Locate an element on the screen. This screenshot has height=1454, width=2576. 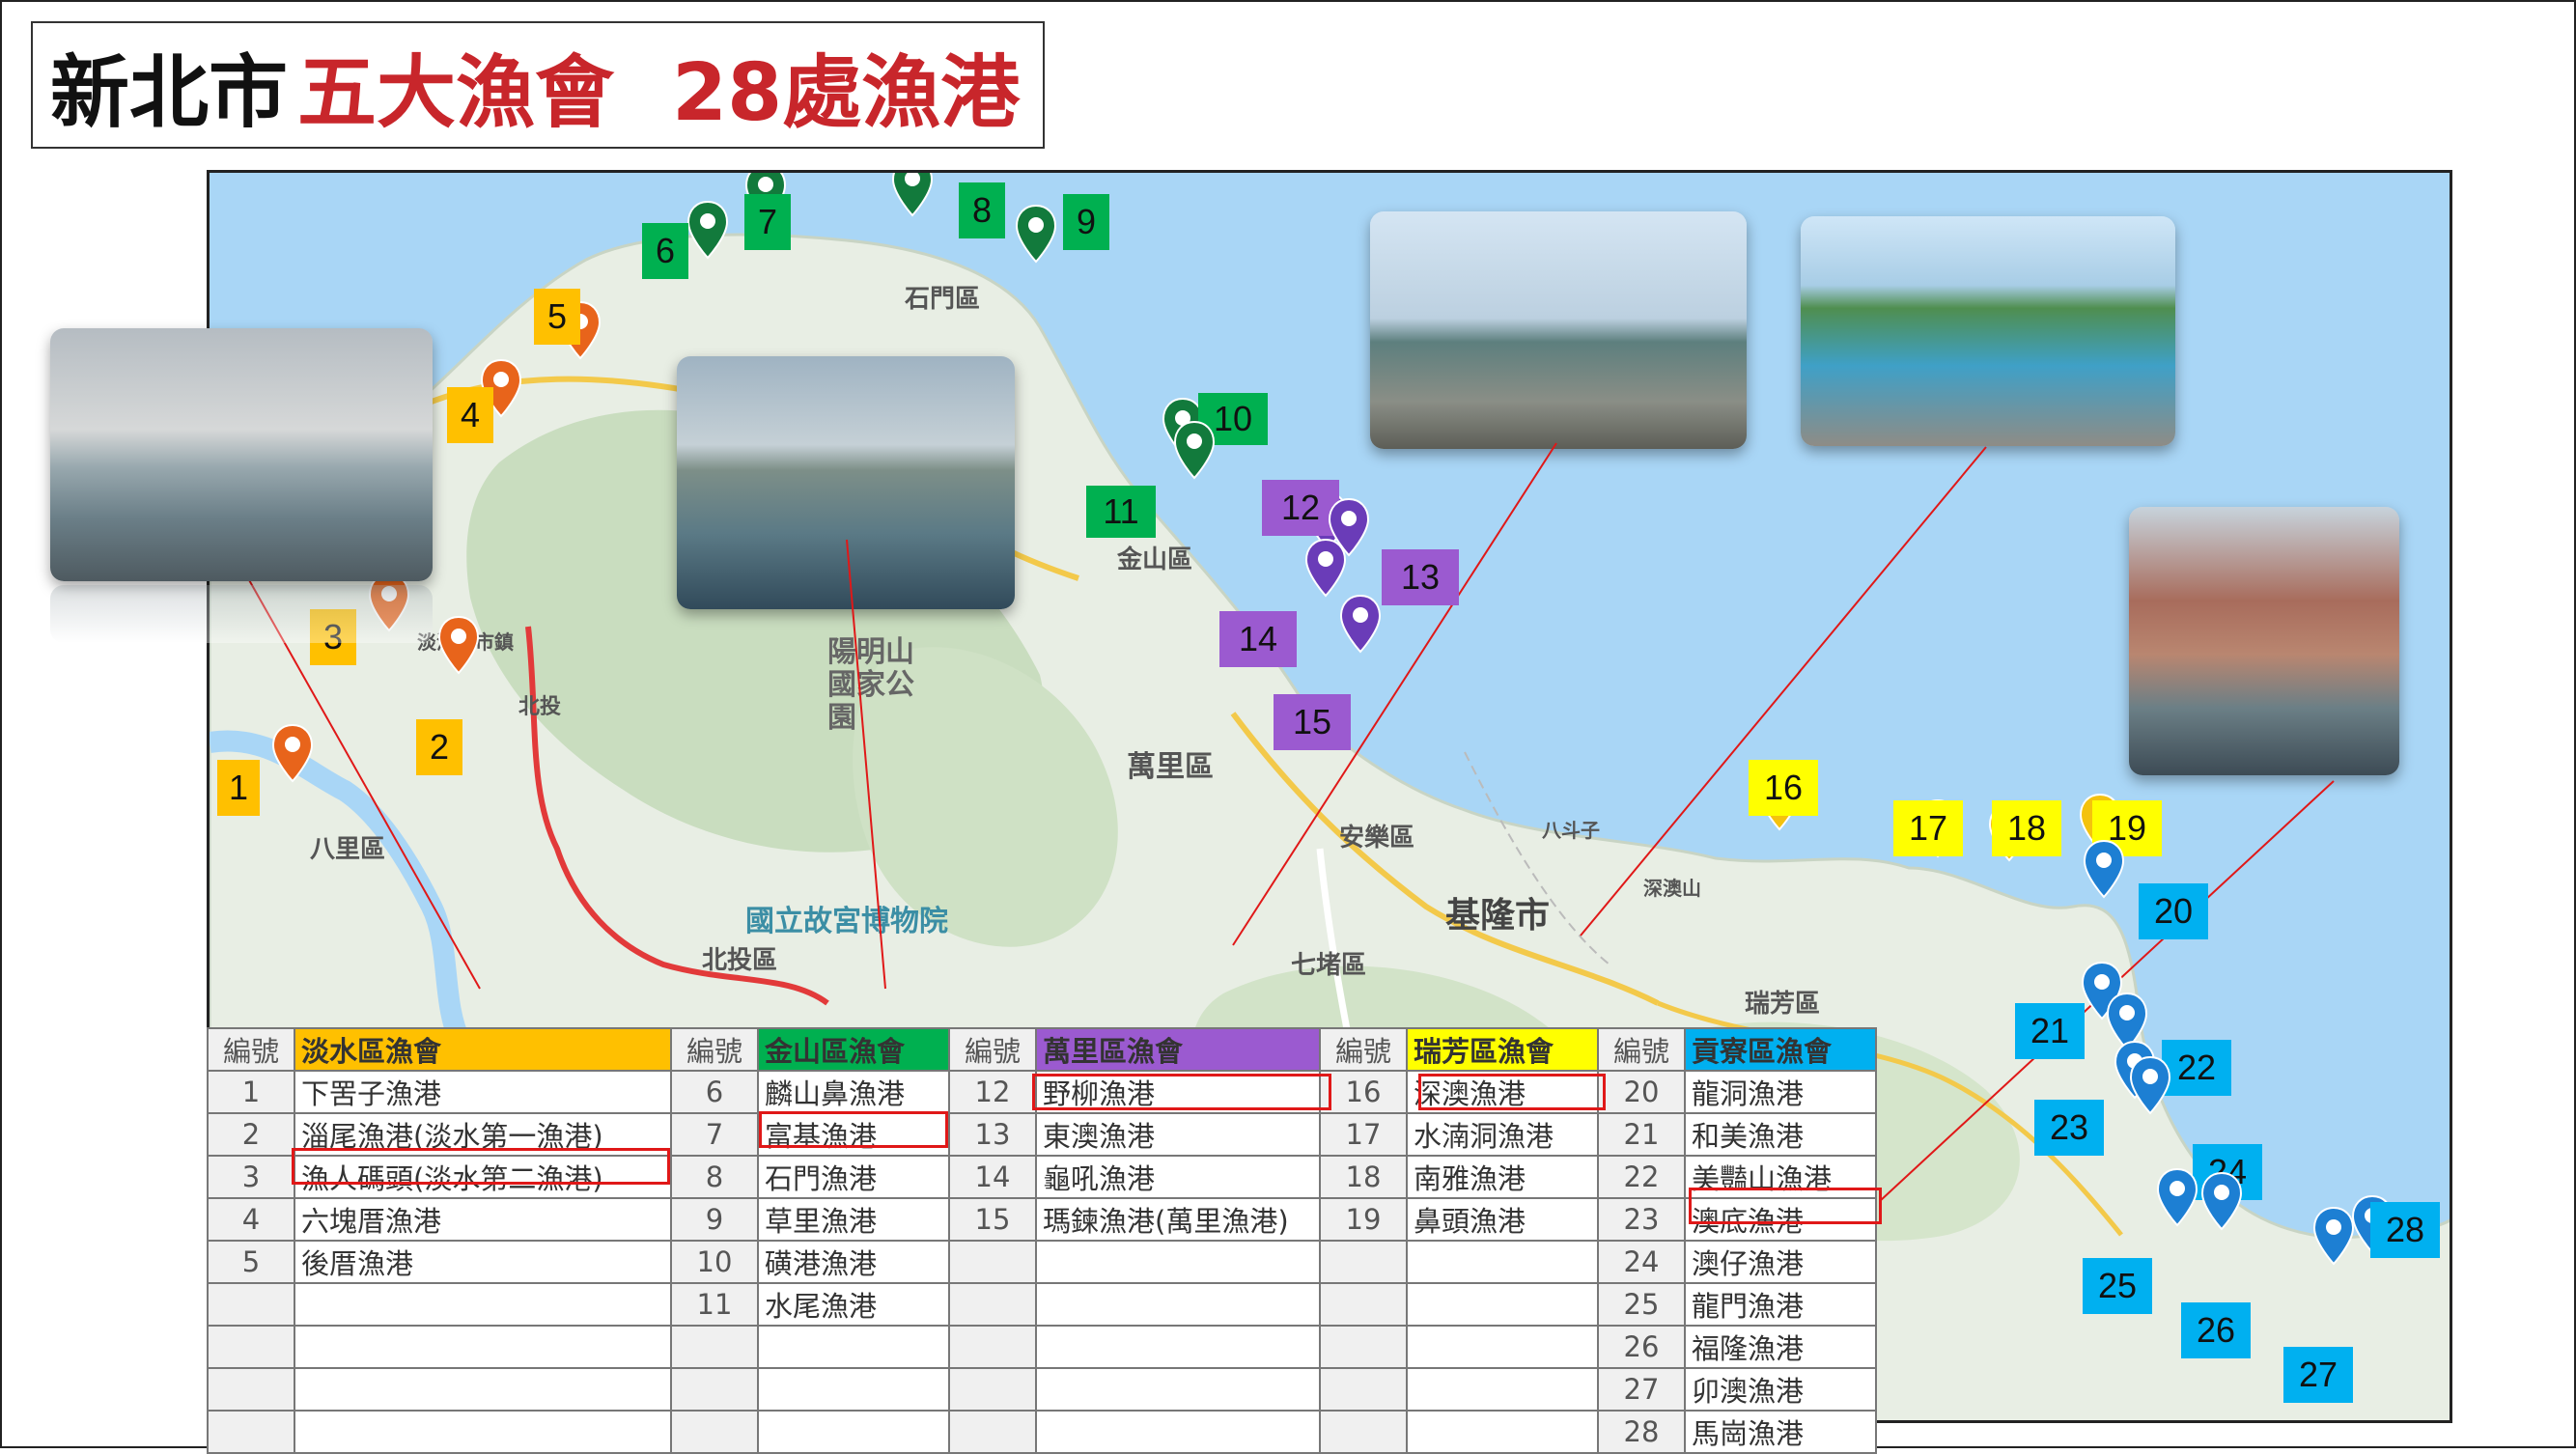
port-number-label: 18 is located at coordinates (2026, 828).